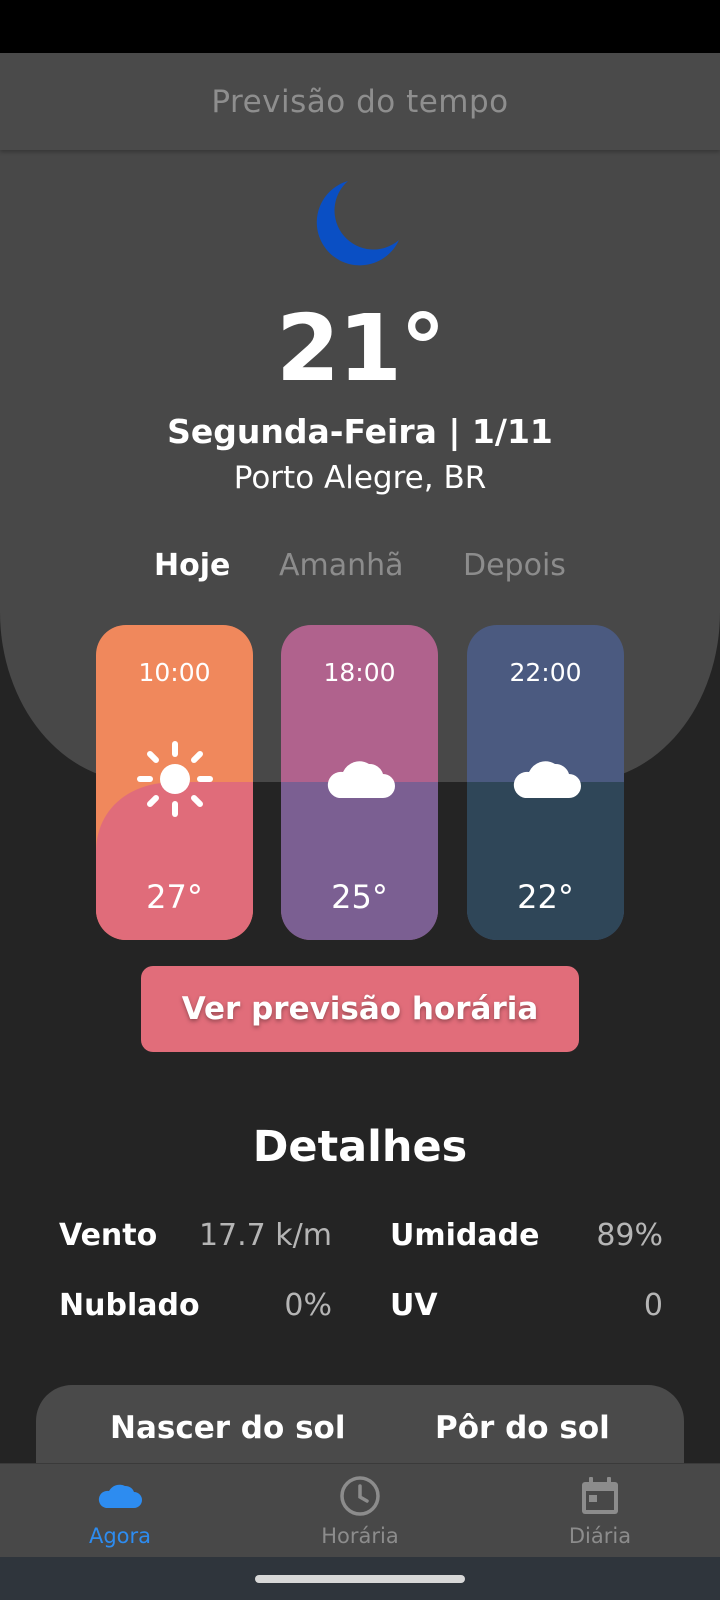 This screenshot has width=720, height=1600. I want to click on card-temperature: 25°, so click(359, 897).